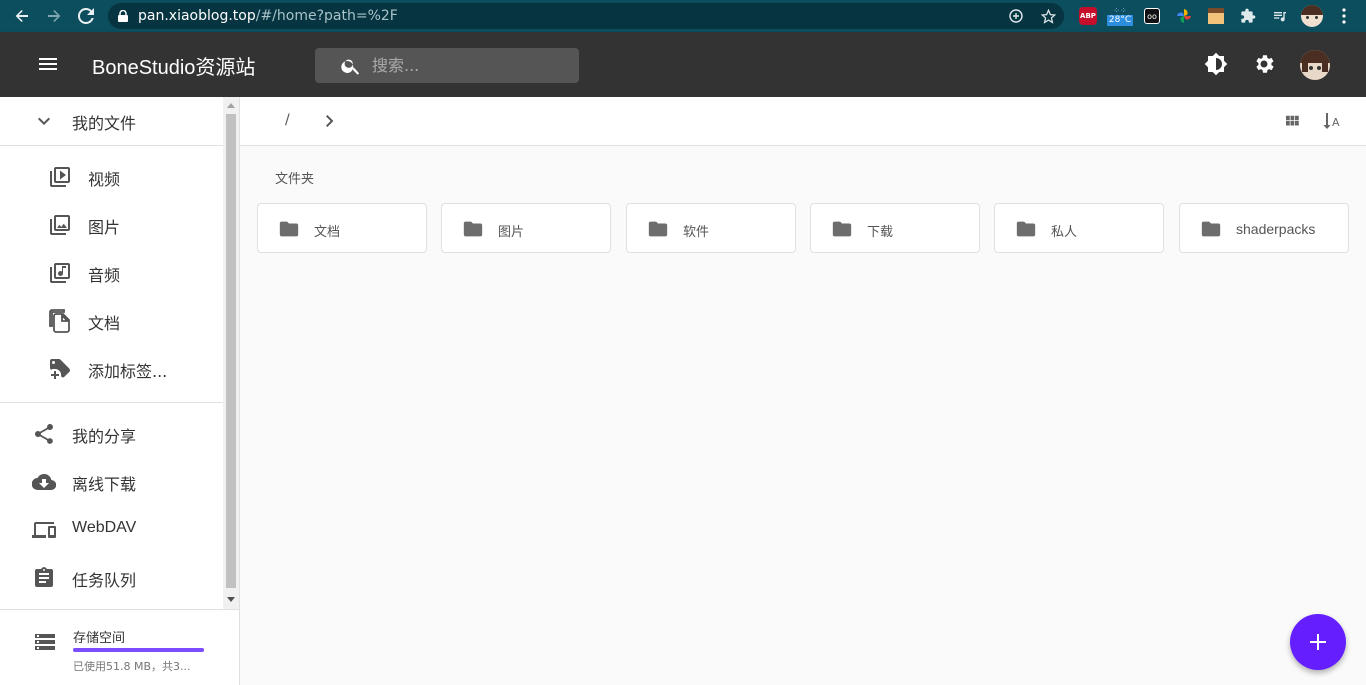 Image resolution: width=1366 pixels, height=685 pixels. Describe the element at coordinates (1292, 121) in the screenshot. I see `grid-view-icon` at that location.